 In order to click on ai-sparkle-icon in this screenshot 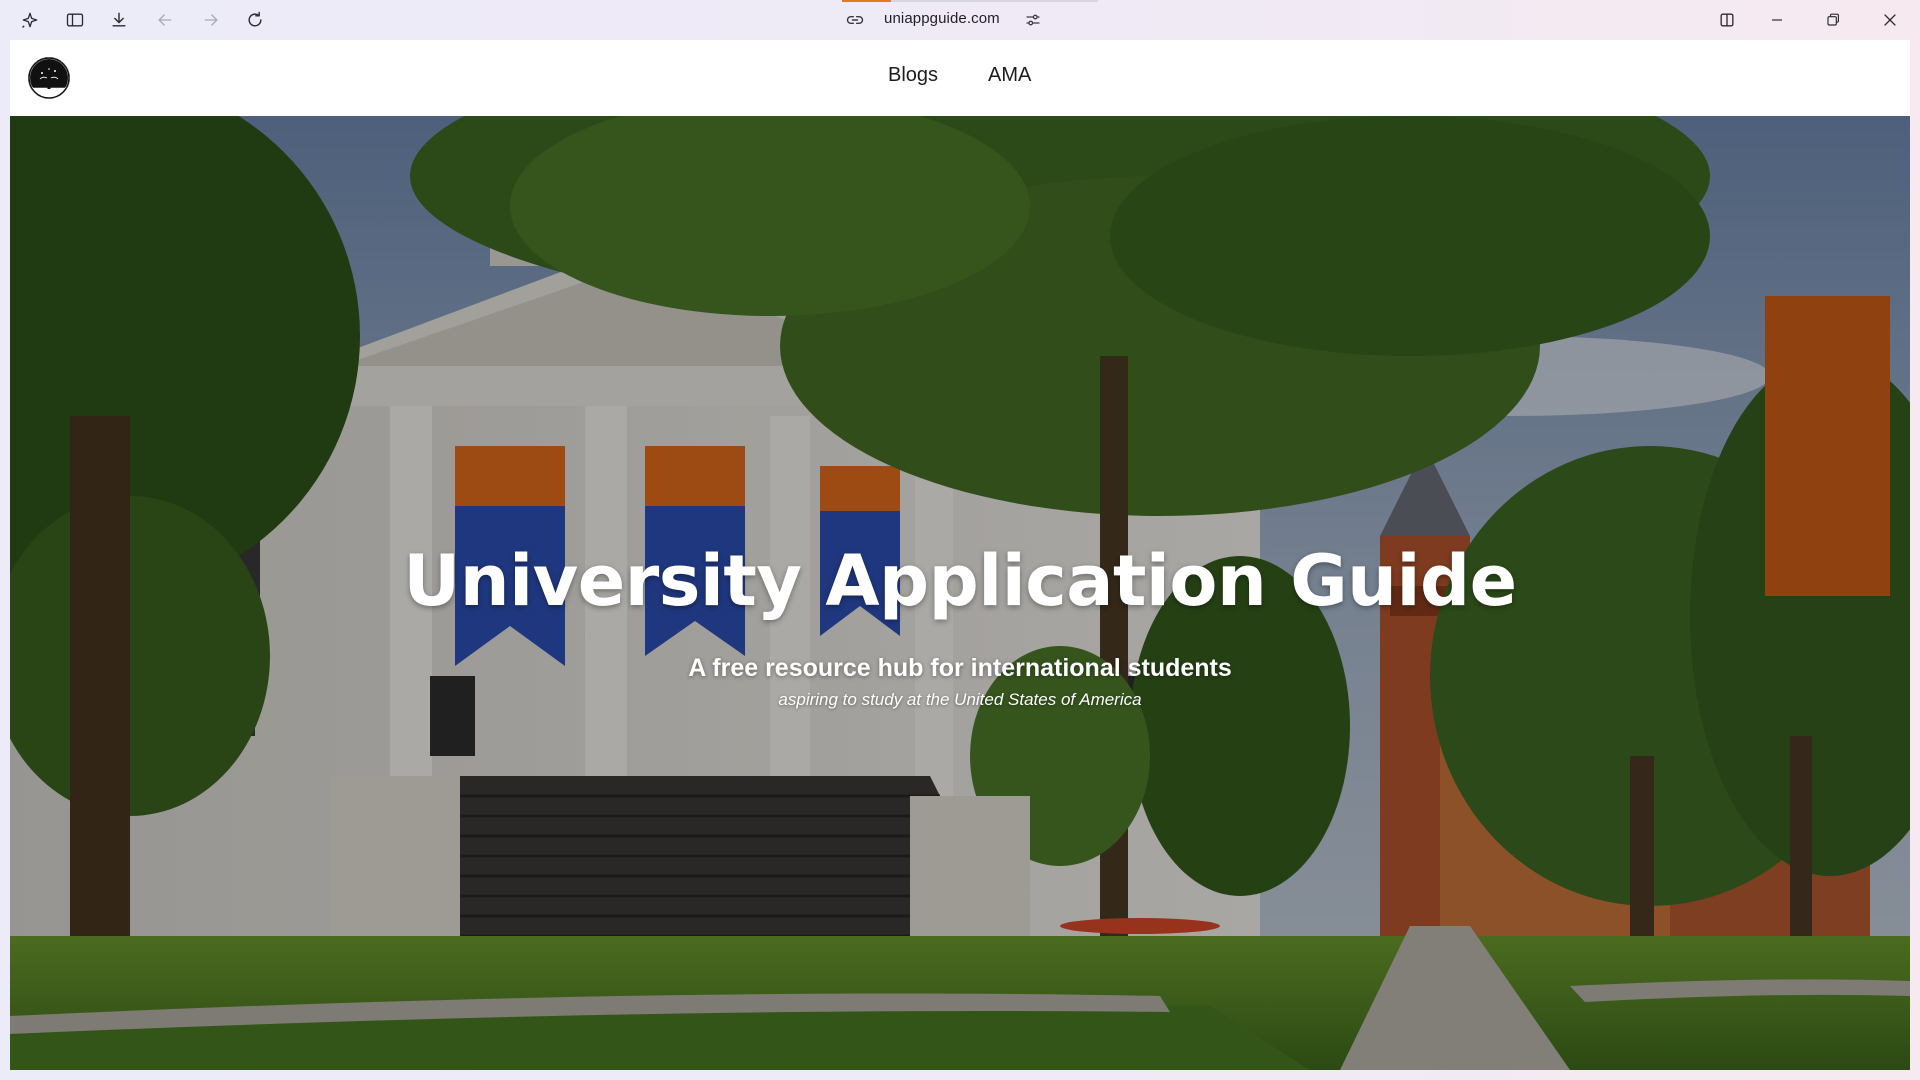, I will do `click(30, 20)`.